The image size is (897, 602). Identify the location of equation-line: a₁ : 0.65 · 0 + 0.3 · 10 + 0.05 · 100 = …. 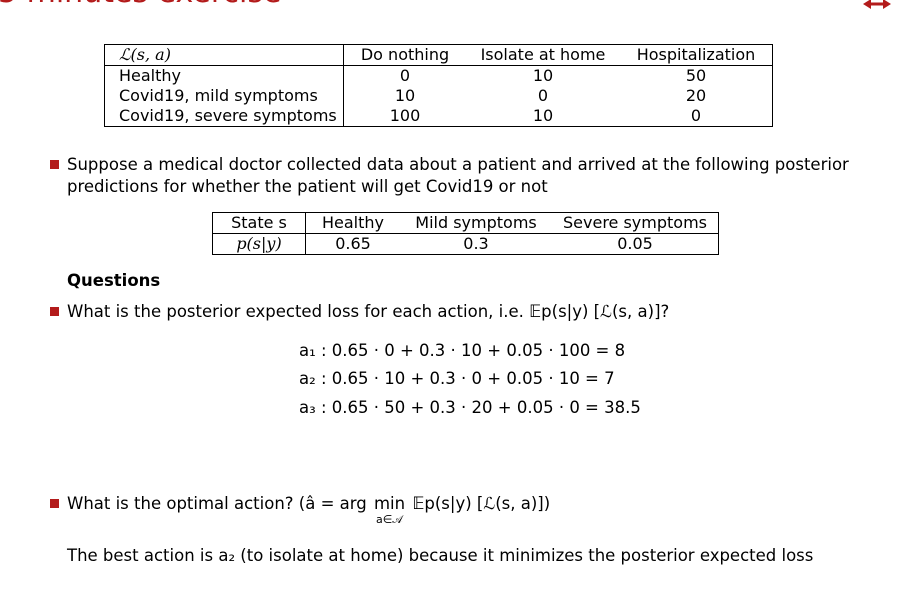
(462, 350).